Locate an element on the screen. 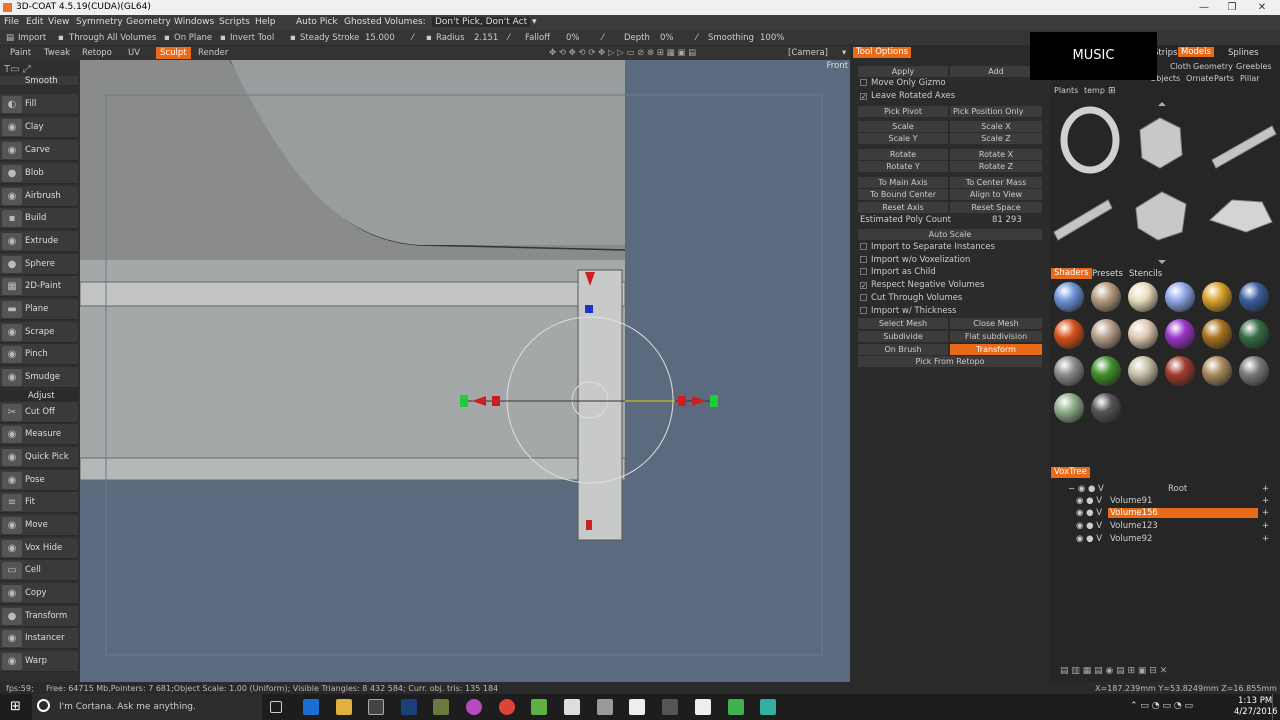 This screenshot has width=1280, height=720. minimize-button: — is located at coordinates (1204, 7).